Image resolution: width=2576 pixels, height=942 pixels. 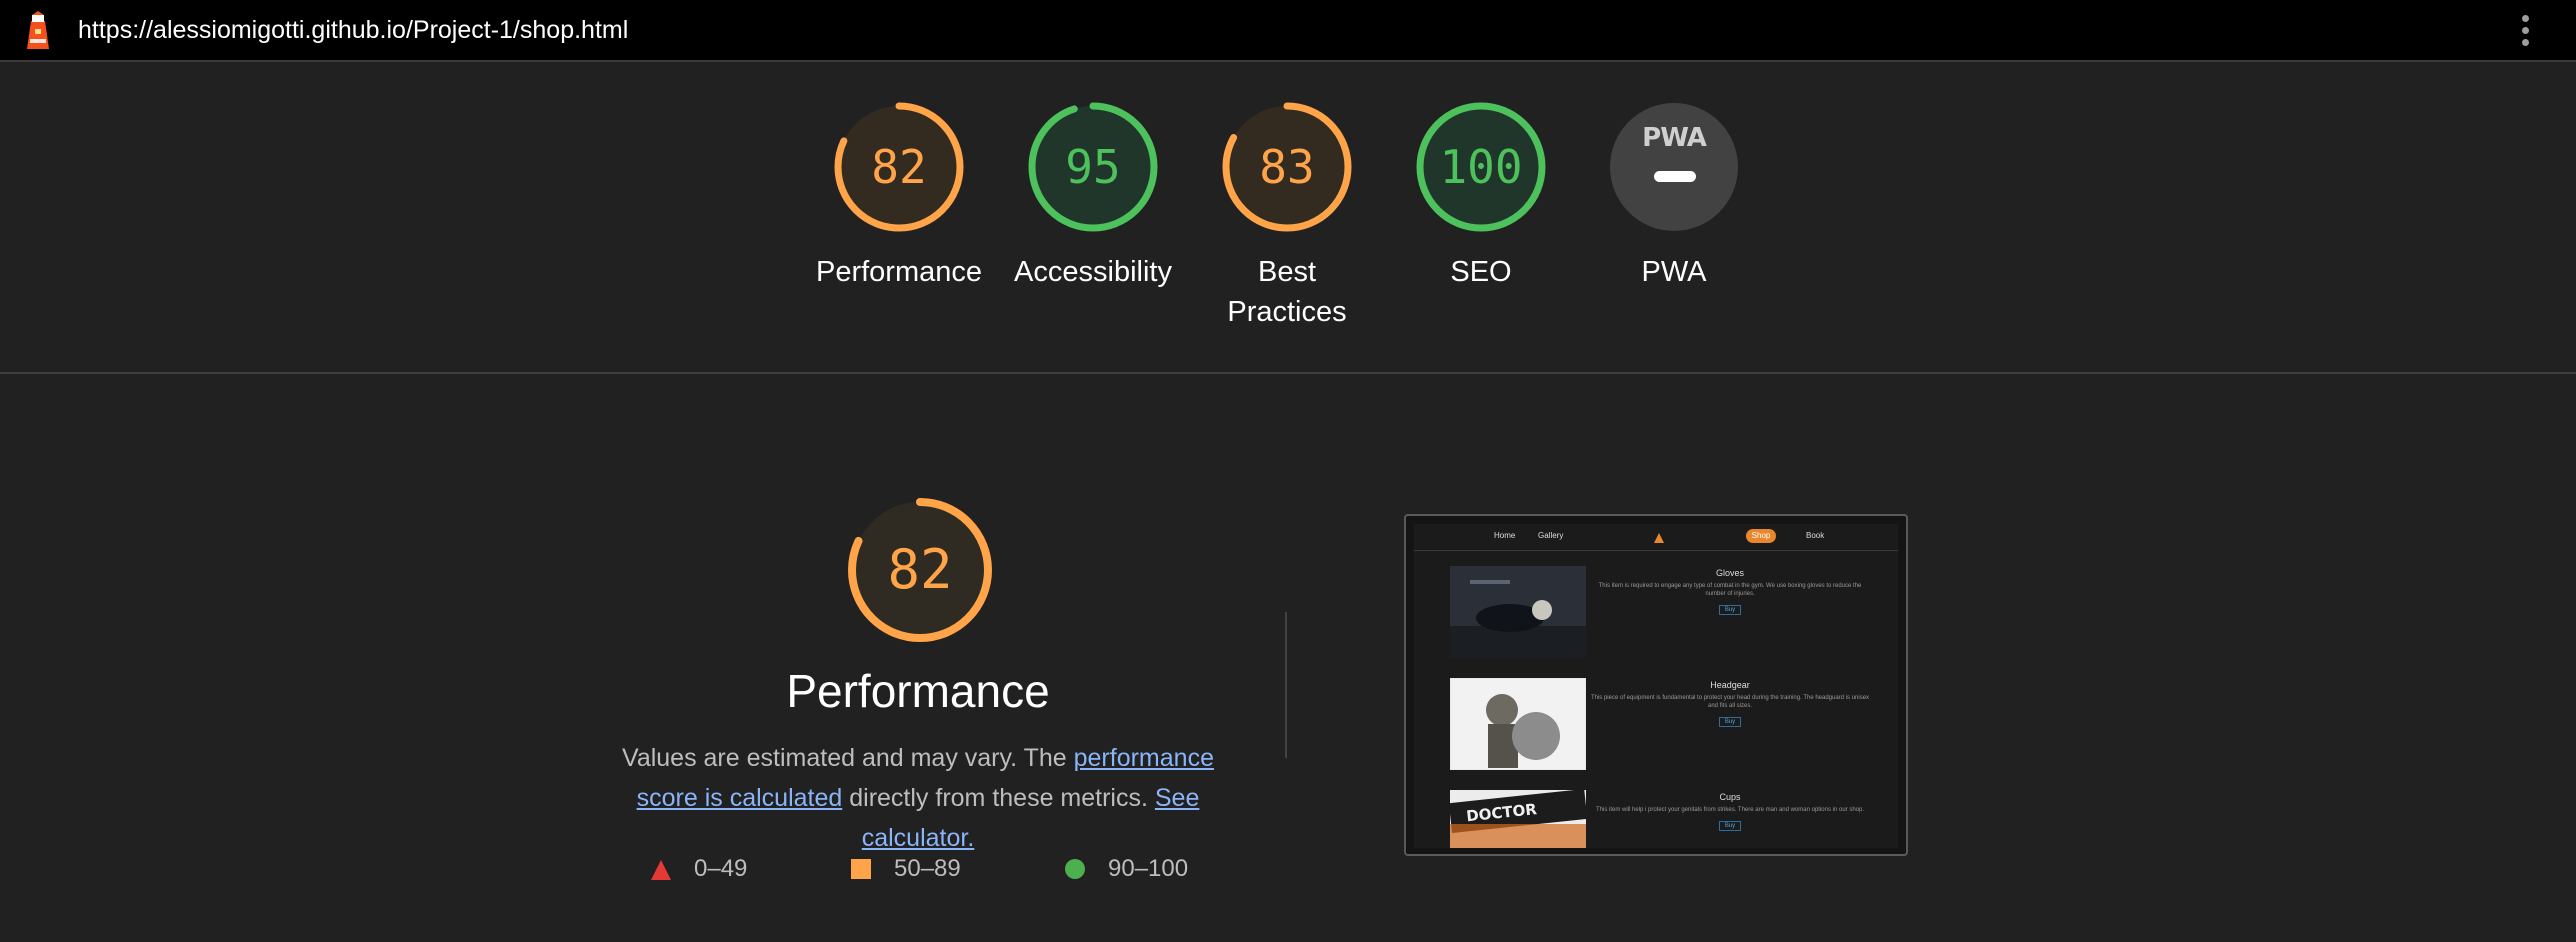 What do you see at coordinates (1815, 535) in the screenshot?
I see `nav-book: Book` at bounding box center [1815, 535].